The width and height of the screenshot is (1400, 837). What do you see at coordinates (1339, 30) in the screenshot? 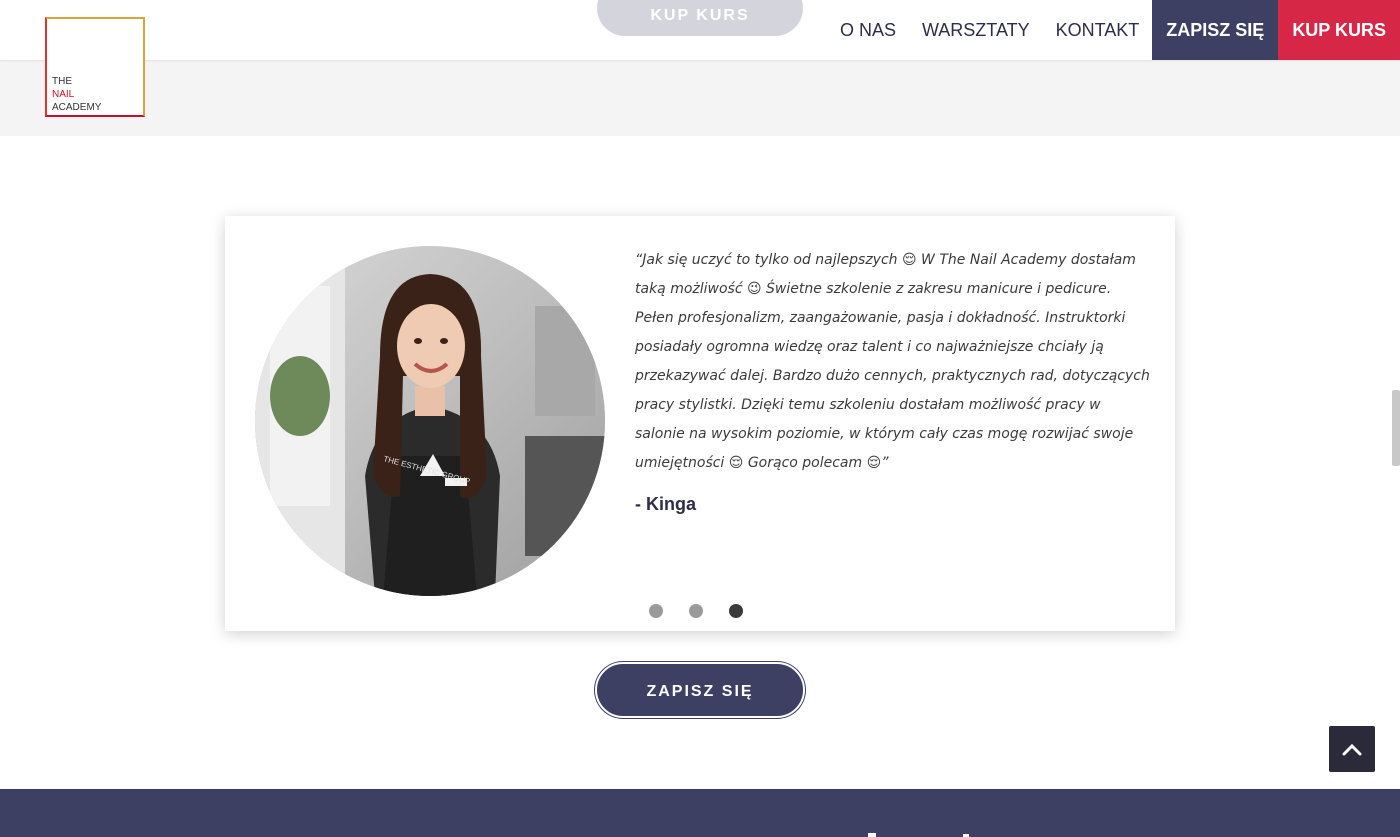
I see `nav-item-buy-course: KUP KURS` at bounding box center [1339, 30].